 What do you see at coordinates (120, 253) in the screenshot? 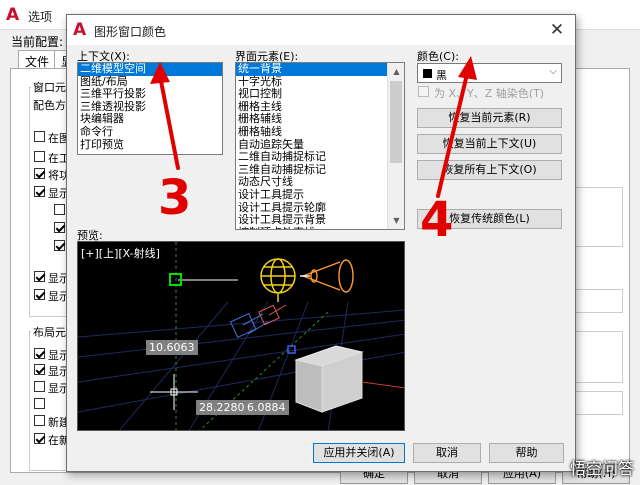
I see `viewport-controls-label: [+][上][X-射线]` at bounding box center [120, 253].